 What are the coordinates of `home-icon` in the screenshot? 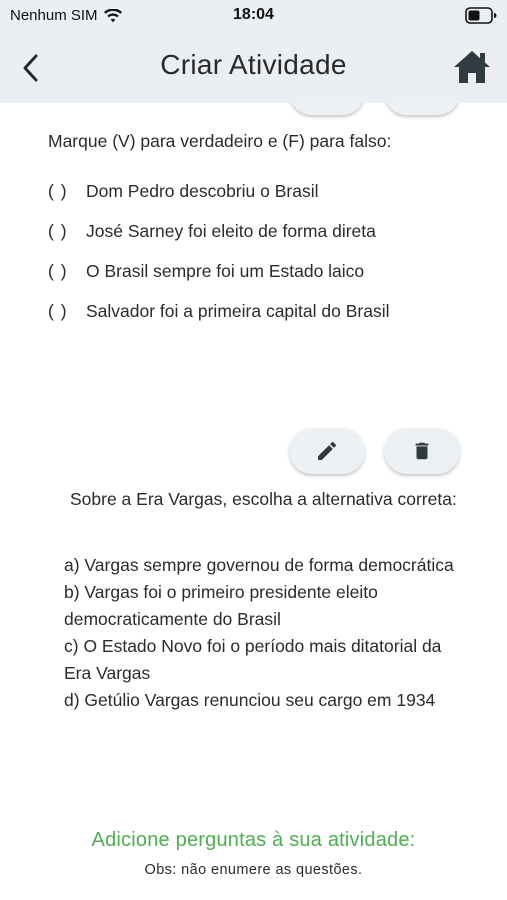 It's located at (472, 67).